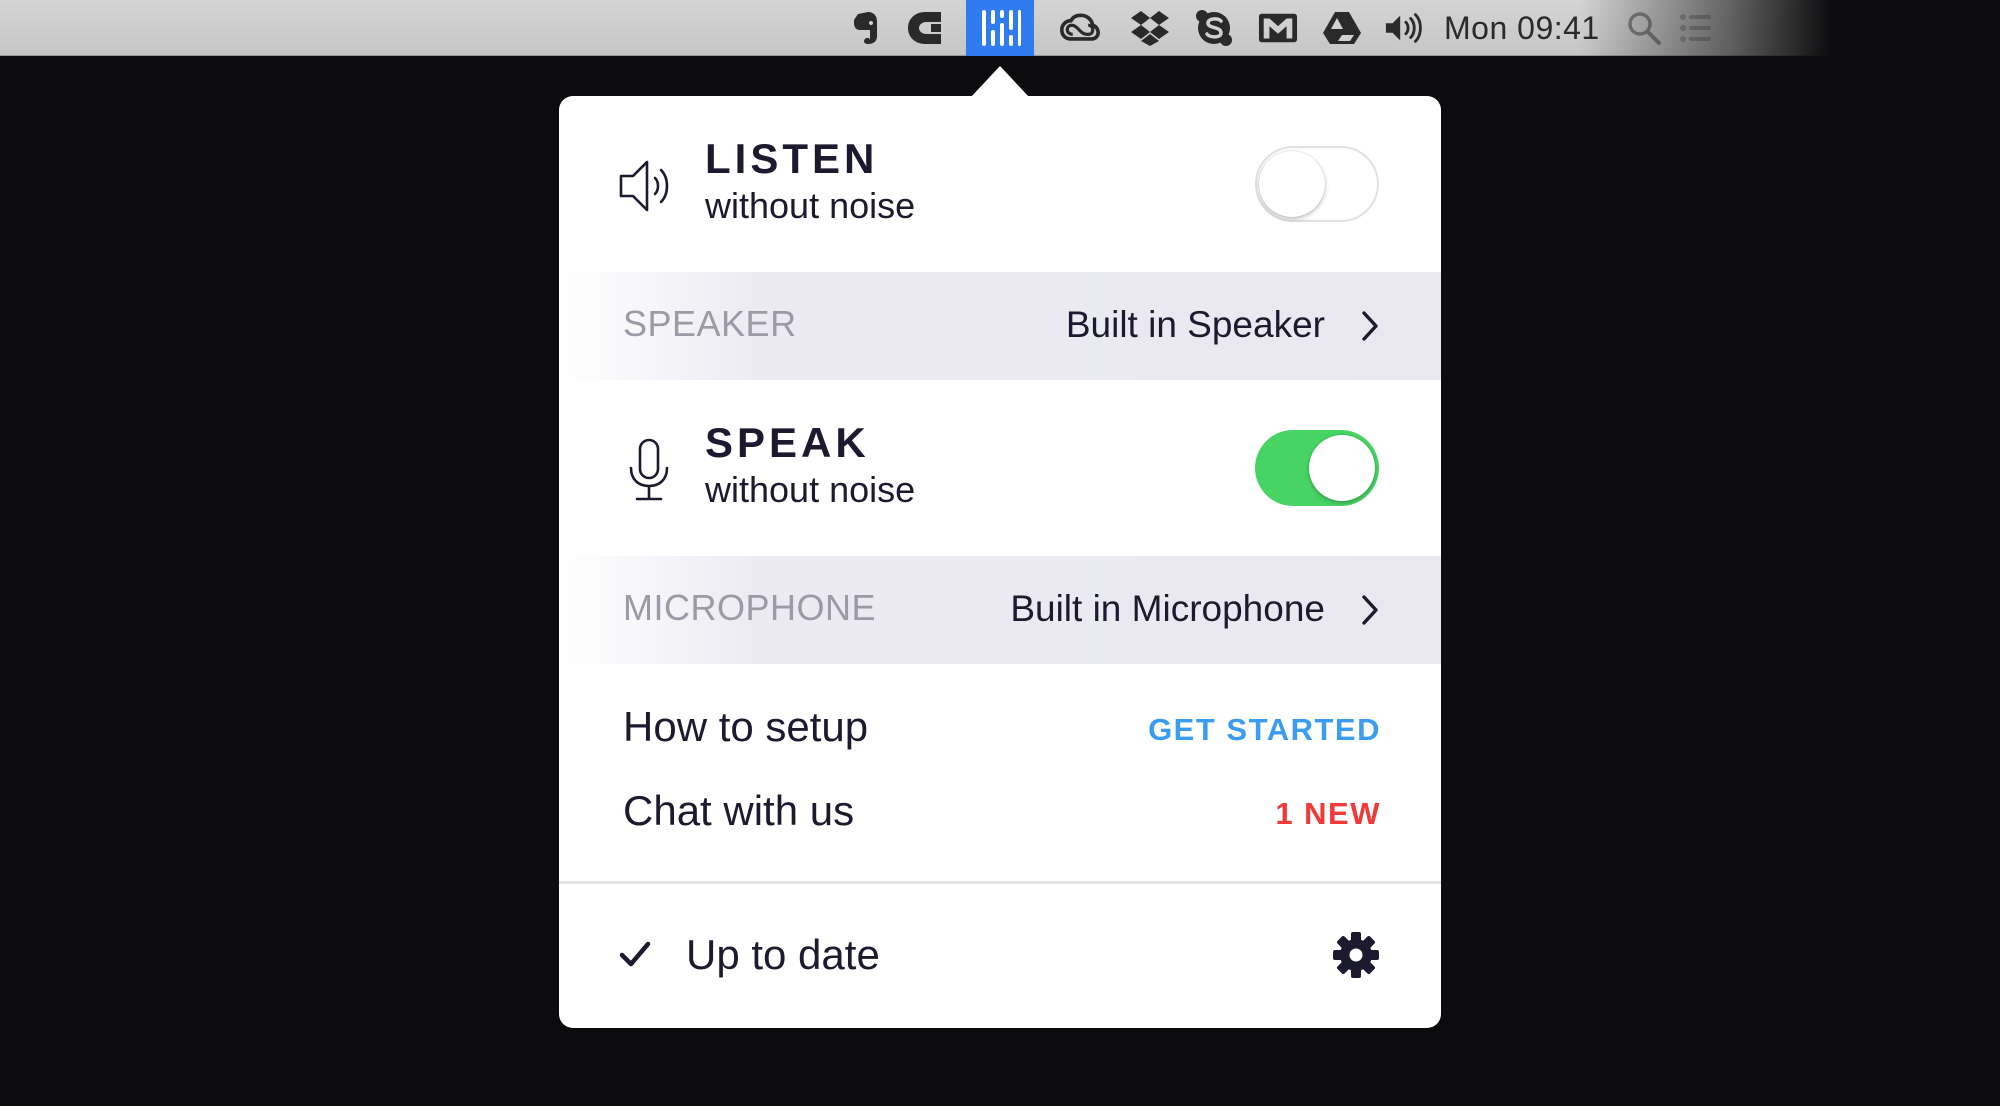 The width and height of the screenshot is (2000, 1106). I want to click on chat-with-us-label: Chat with us, so click(739, 810).